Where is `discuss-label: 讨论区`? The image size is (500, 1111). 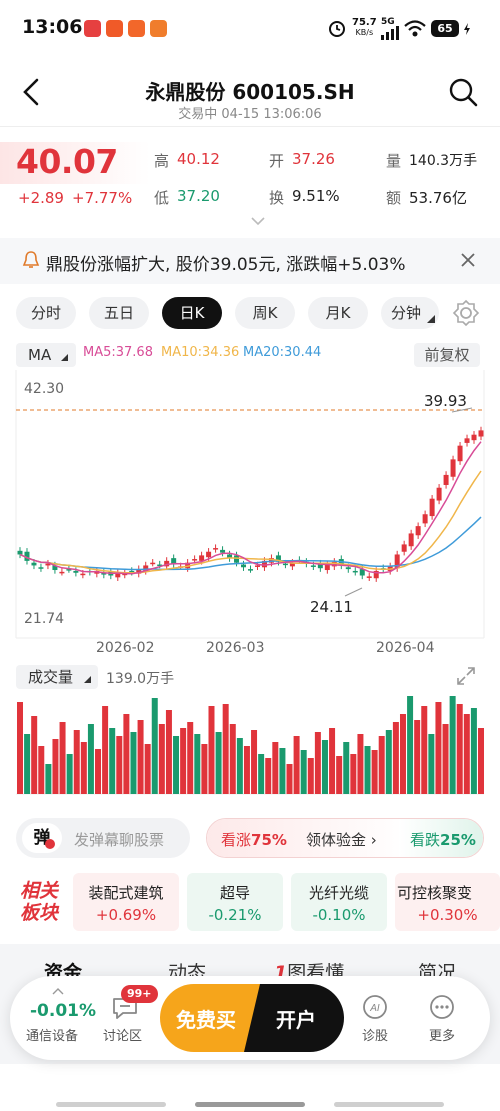 discuss-label: 讨论区 is located at coordinates (122, 1034).